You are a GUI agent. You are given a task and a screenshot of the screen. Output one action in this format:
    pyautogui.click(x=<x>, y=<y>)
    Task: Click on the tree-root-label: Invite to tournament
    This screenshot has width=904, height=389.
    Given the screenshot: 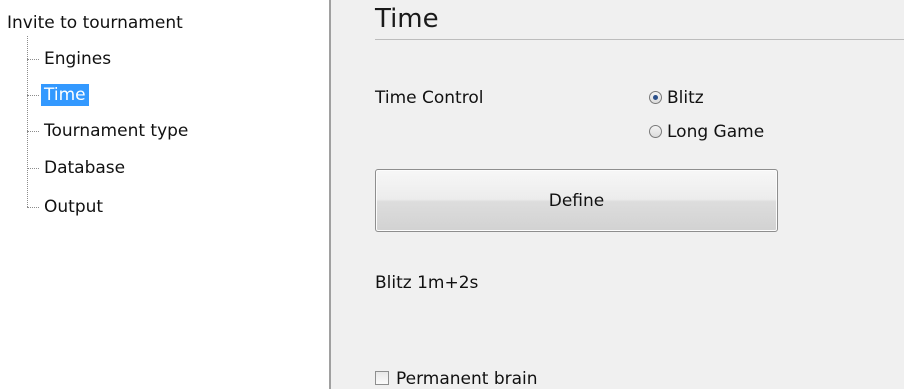 What is the action you would take?
    pyautogui.click(x=95, y=23)
    